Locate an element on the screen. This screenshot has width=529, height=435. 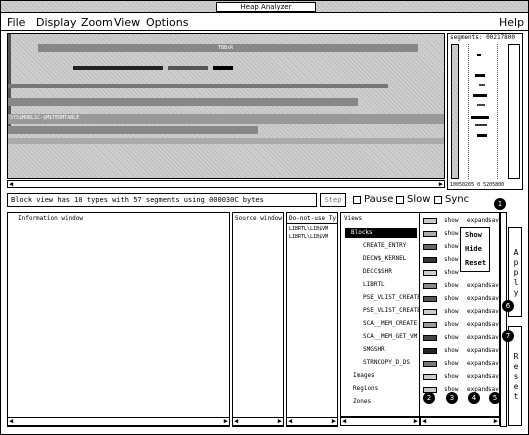
views-item: LIBRTL is located at coordinates (374, 285).